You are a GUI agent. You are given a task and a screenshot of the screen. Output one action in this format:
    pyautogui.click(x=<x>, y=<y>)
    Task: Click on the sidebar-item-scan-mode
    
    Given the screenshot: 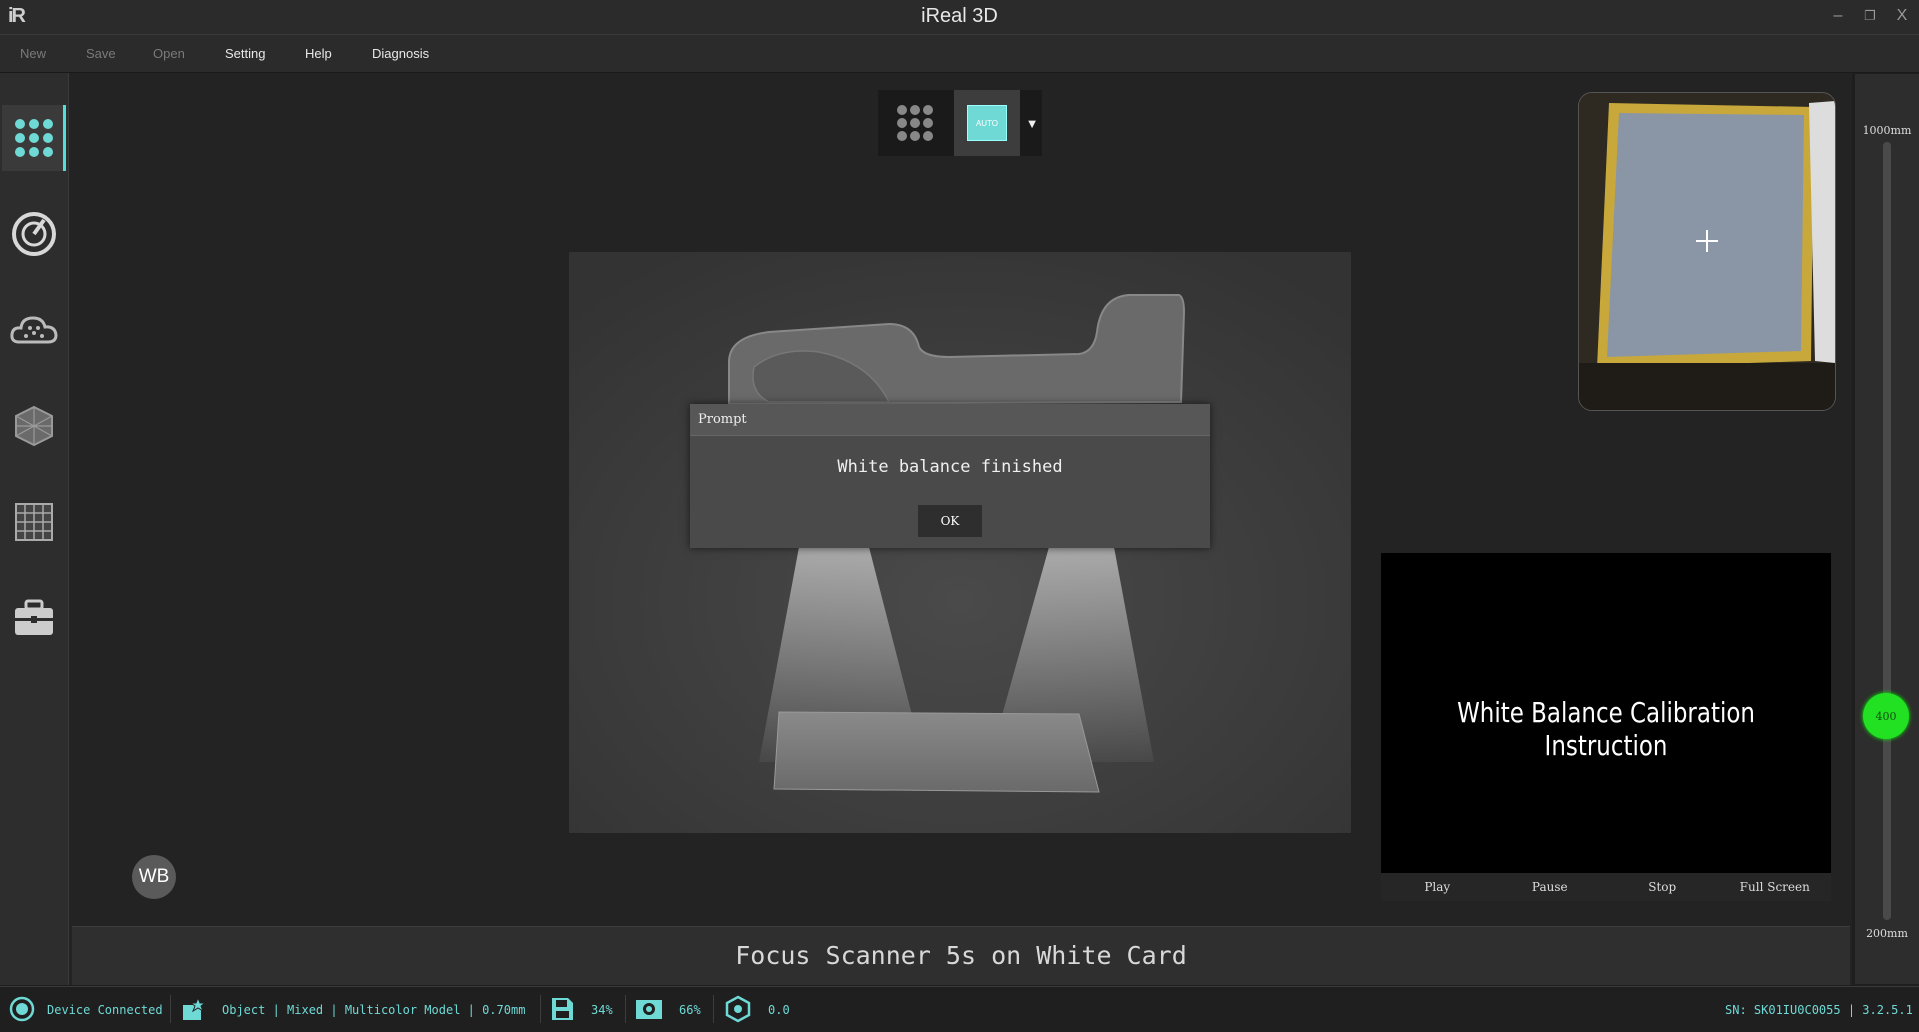 What is the action you would take?
    pyautogui.click(x=34, y=138)
    